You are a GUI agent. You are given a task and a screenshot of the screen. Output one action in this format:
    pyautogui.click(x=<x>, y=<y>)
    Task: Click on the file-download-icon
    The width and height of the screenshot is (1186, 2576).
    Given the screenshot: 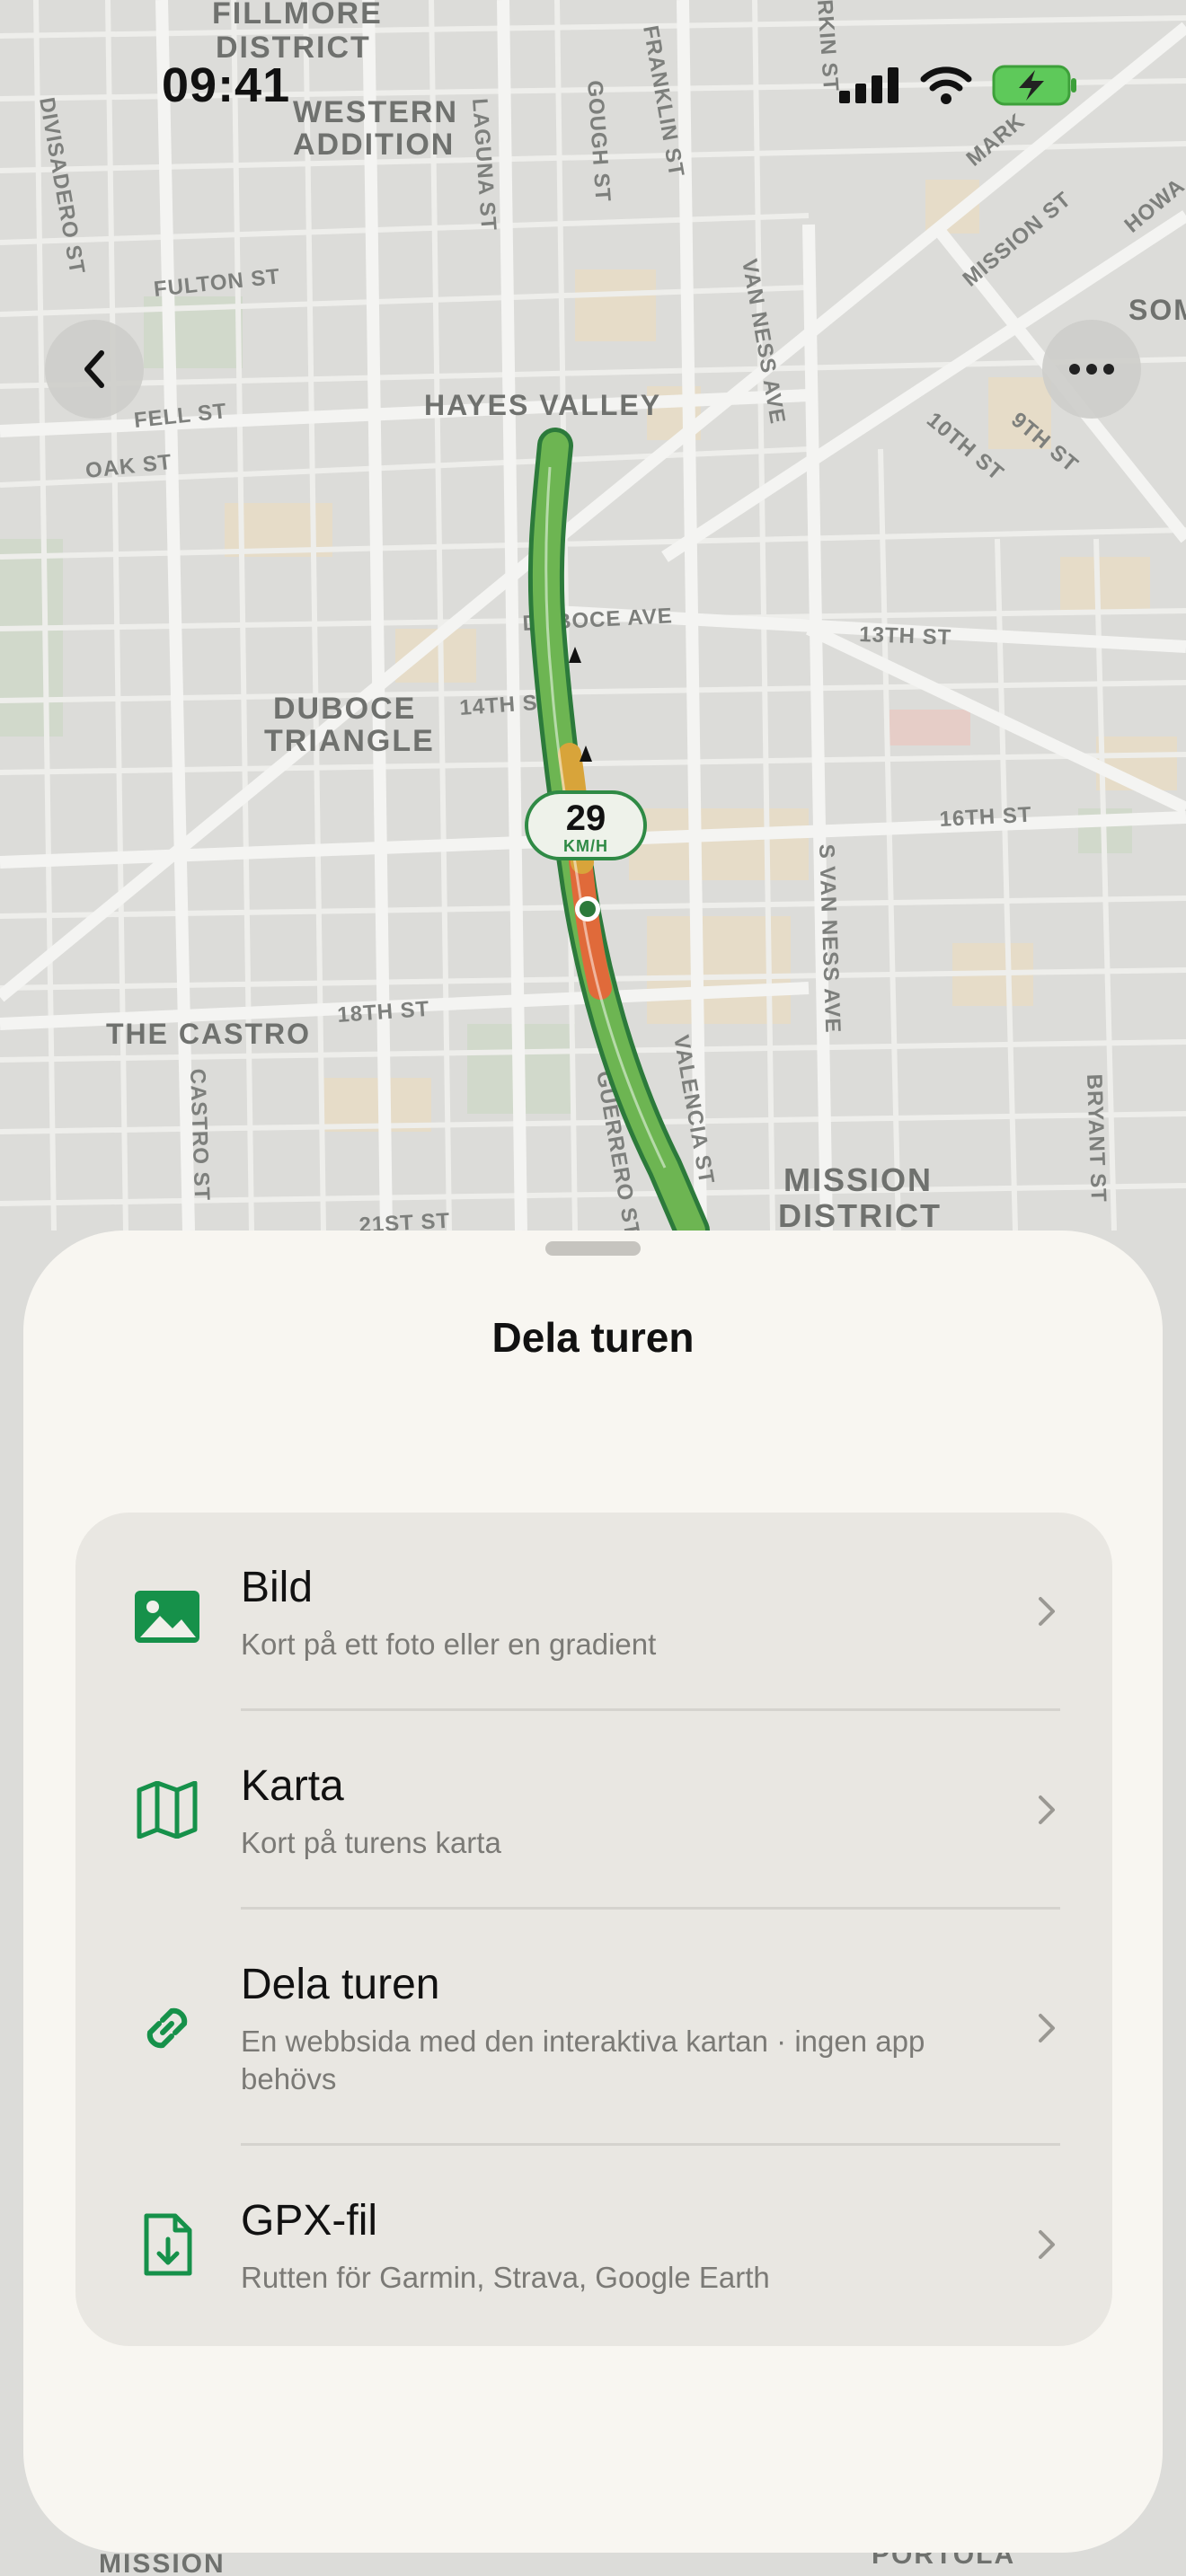 What is the action you would take?
    pyautogui.click(x=167, y=2244)
    